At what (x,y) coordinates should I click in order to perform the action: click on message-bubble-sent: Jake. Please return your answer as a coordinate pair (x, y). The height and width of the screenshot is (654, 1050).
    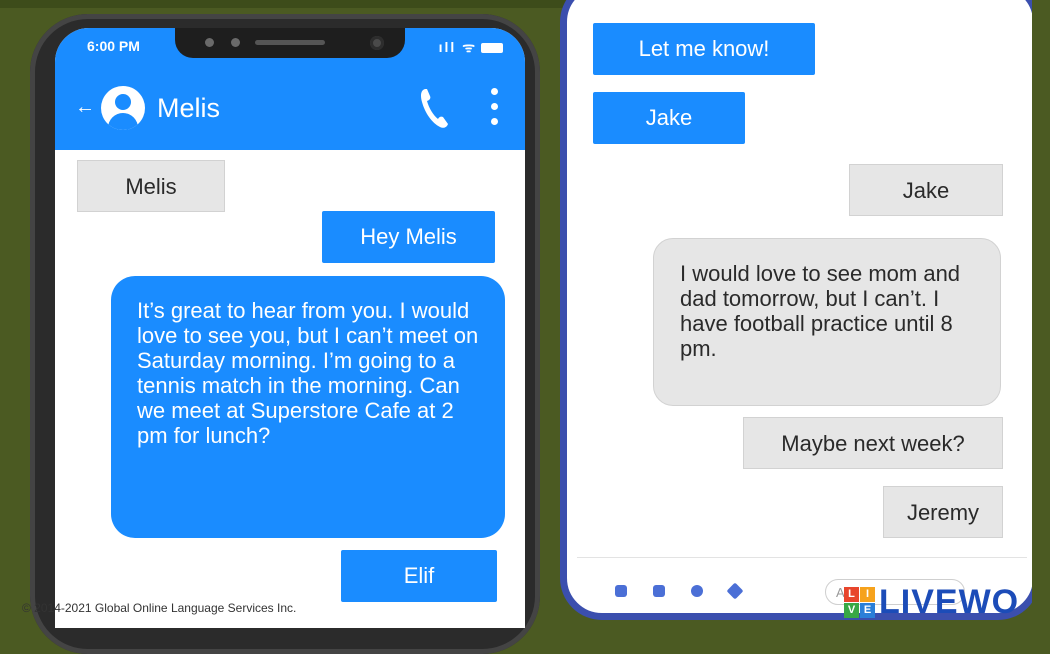
    Looking at the image, I should click on (669, 118).